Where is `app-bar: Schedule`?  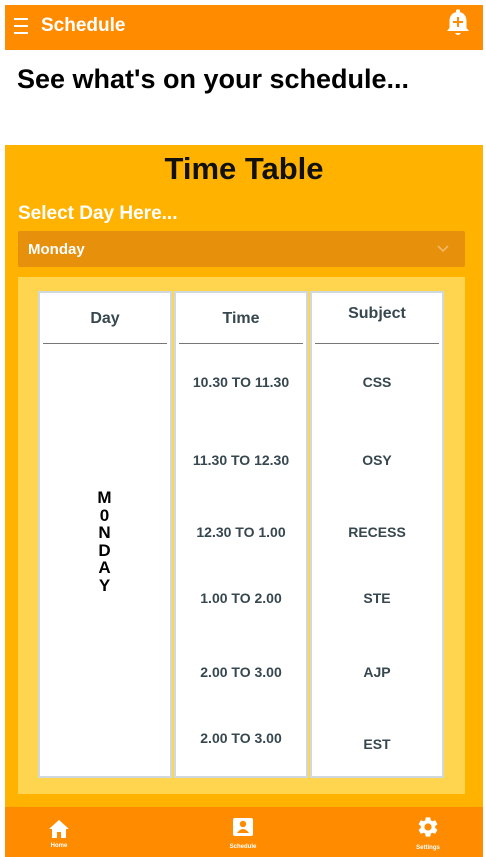 app-bar: Schedule is located at coordinates (244, 27).